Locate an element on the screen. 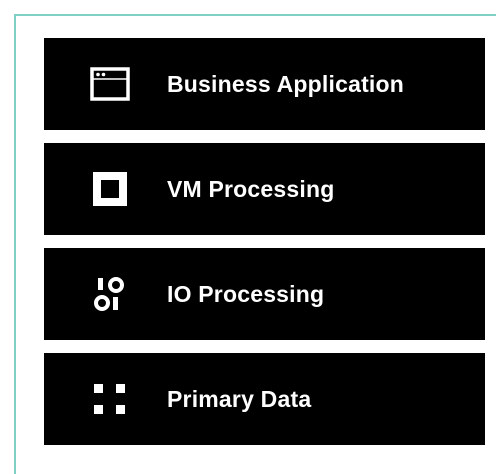 The height and width of the screenshot is (474, 501). layer-label: Business Application is located at coordinates (286, 83).